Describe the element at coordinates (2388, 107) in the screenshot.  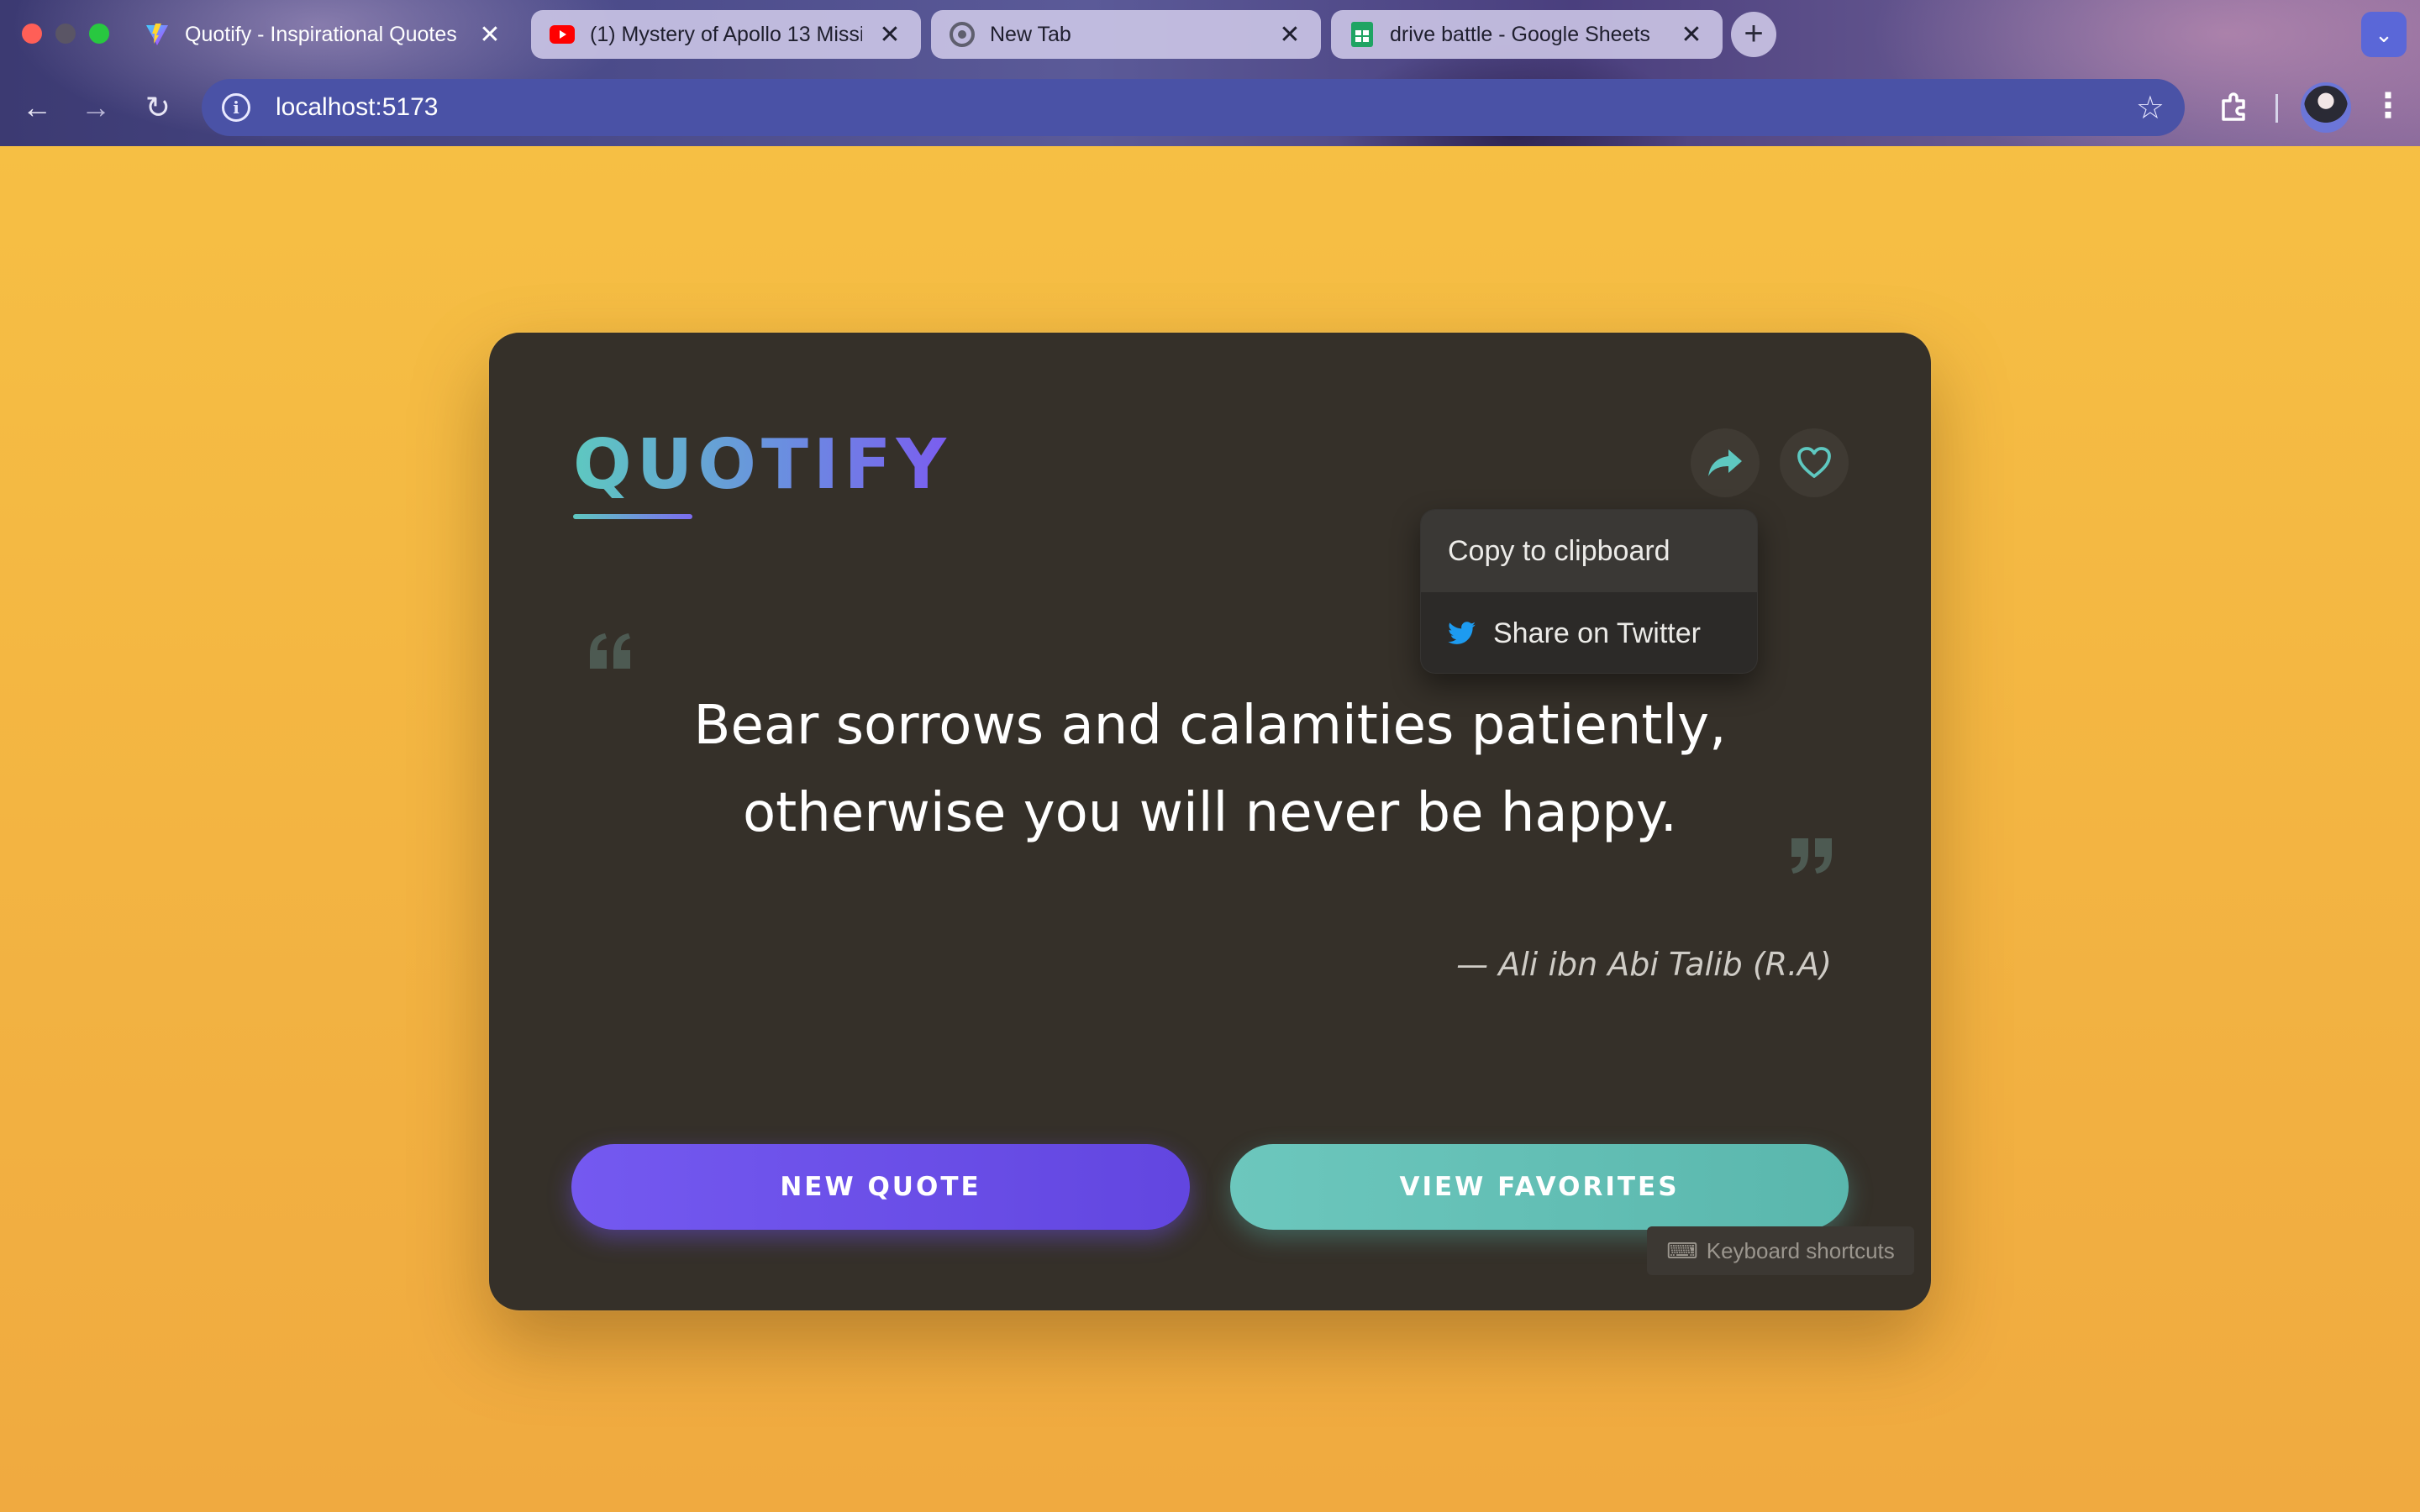
I see `browser-menu-icon: ⋮` at that location.